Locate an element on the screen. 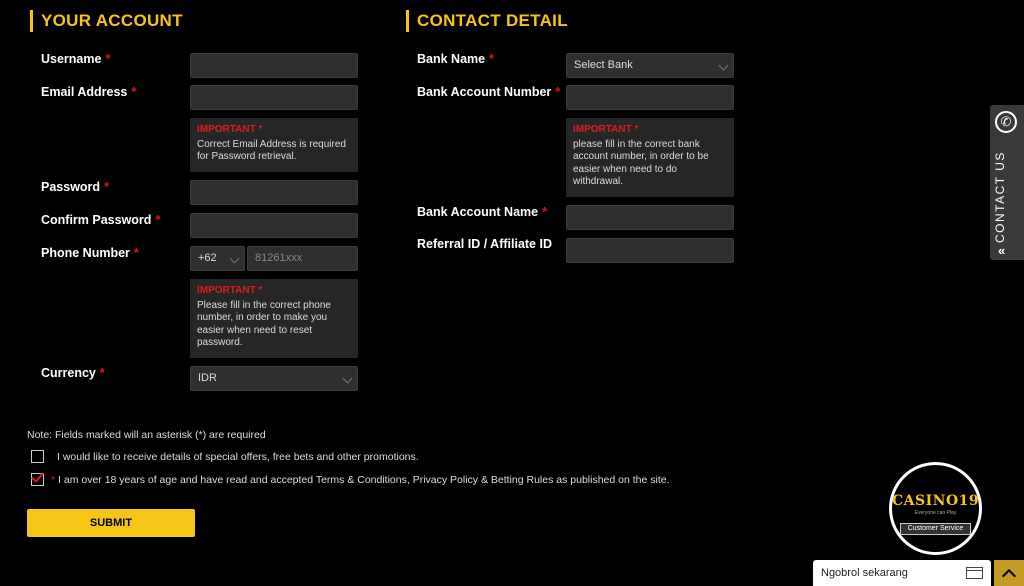  contact-us-label: CONTACT US is located at coordinates (1000, 197).